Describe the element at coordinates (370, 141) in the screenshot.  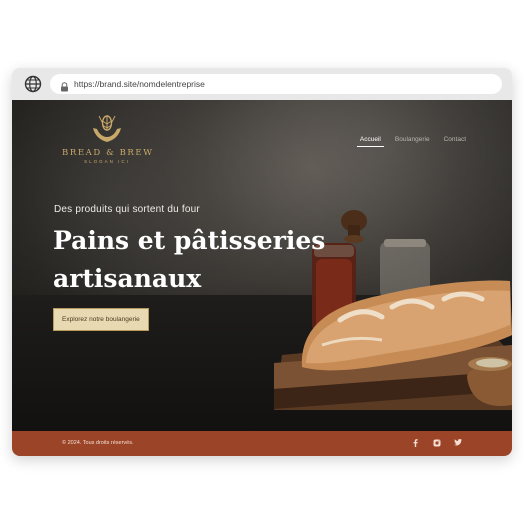
I see `nav-item-accueil: Accueil` at that location.